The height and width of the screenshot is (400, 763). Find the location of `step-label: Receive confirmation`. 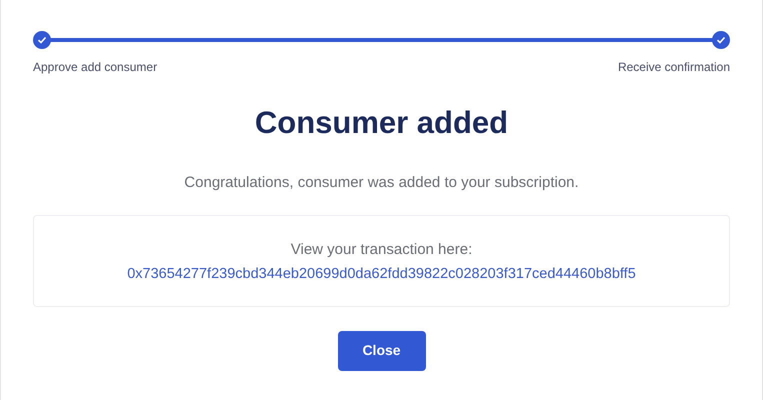

step-label: Receive confirmation is located at coordinates (674, 67).